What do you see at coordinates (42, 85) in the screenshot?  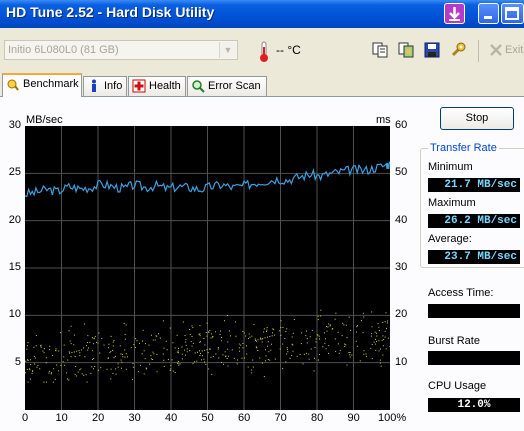 I see `tab-benchmark: Benchmark` at bounding box center [42, 85].